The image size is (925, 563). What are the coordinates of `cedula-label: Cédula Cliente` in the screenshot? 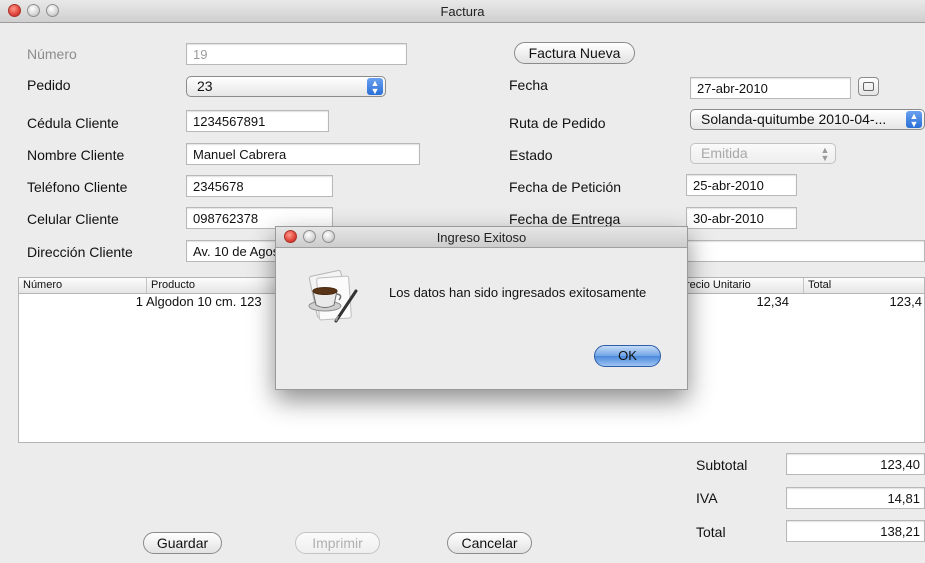 It's located at (73, 123).